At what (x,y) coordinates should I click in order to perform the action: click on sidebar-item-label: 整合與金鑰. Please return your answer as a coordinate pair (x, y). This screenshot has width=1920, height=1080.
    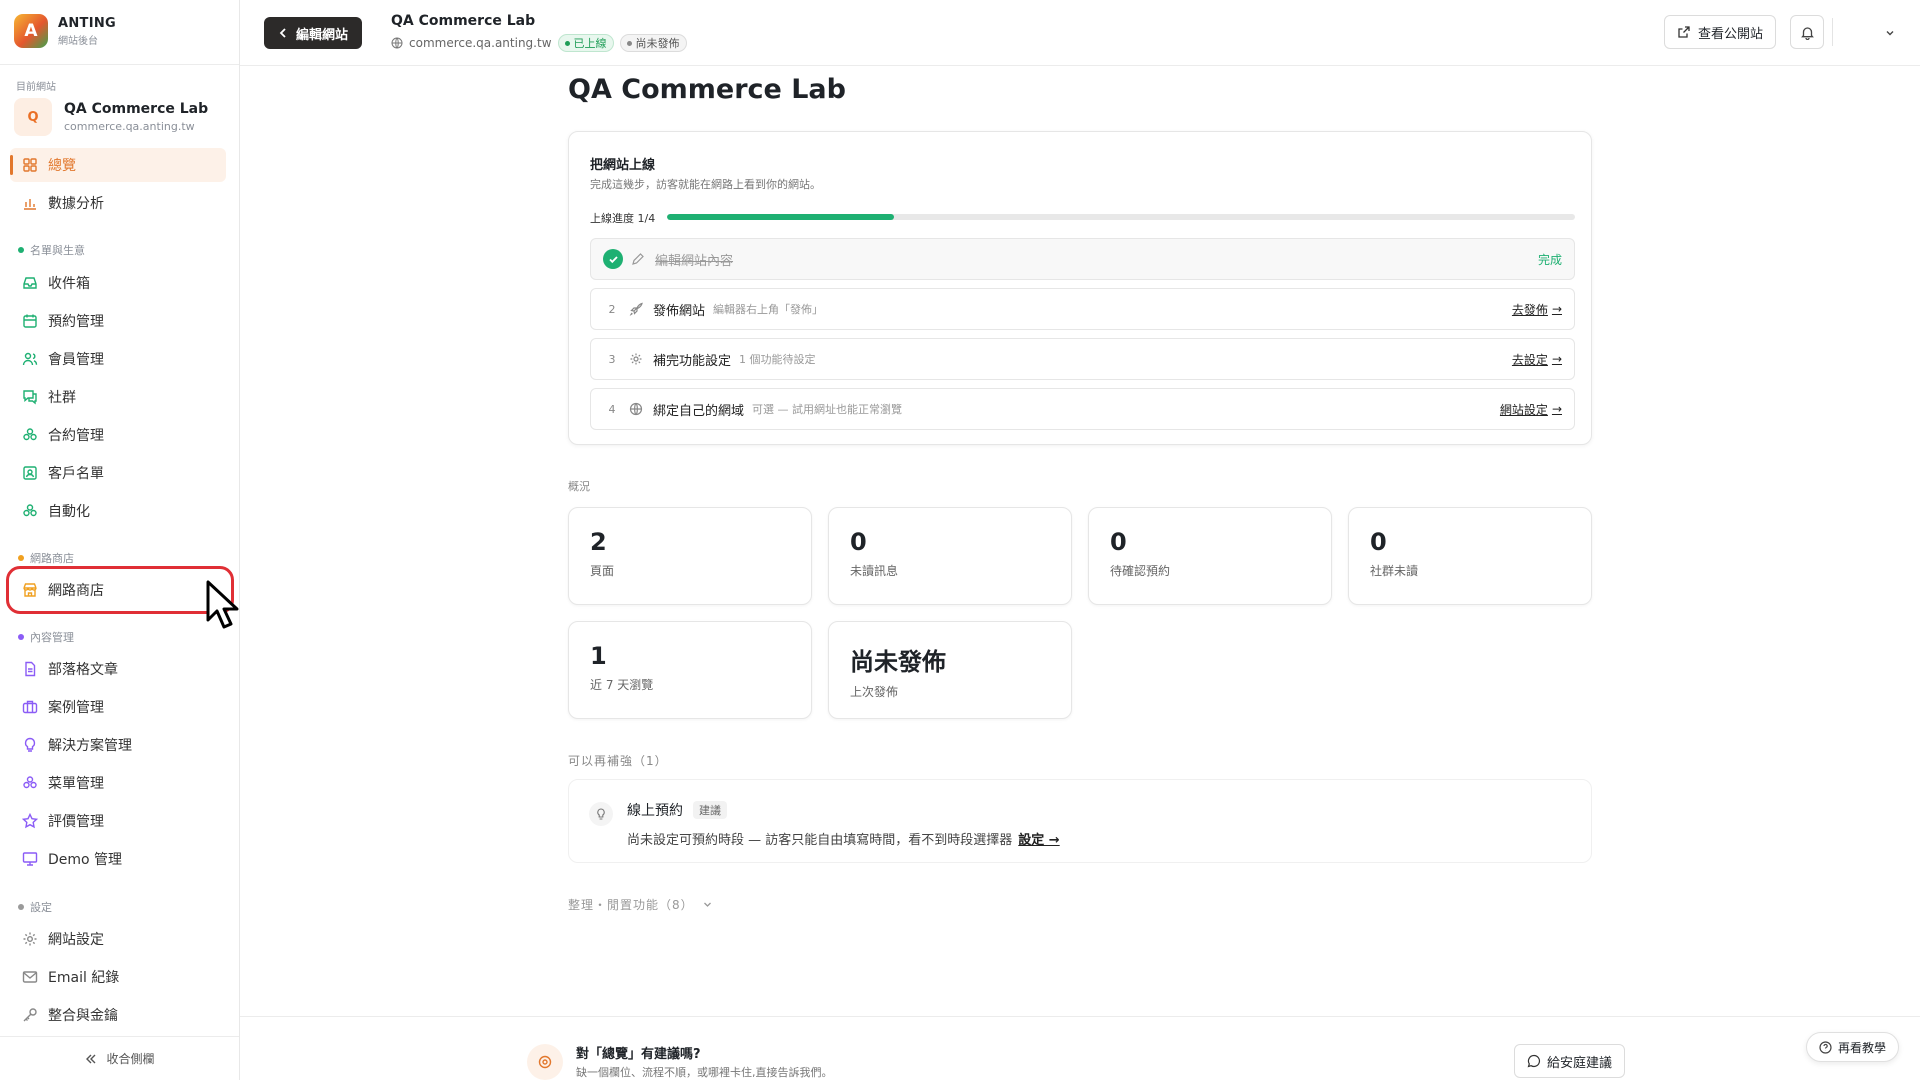
    Looking at the image, I should click on (83, 1016).